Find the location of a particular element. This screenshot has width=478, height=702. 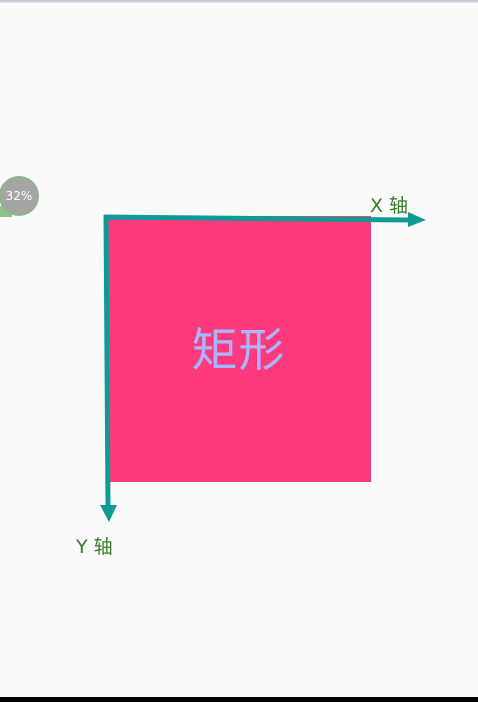

progress-badge: 32% is located at coordinates (19, 196).